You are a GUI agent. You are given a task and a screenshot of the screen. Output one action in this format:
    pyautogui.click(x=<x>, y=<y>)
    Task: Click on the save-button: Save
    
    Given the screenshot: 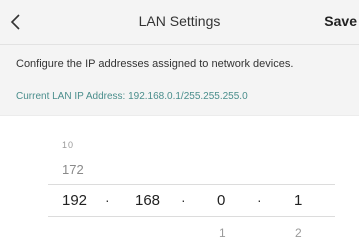 What is the action you would take?
    pyautogui.click(x=340, y=21)
    